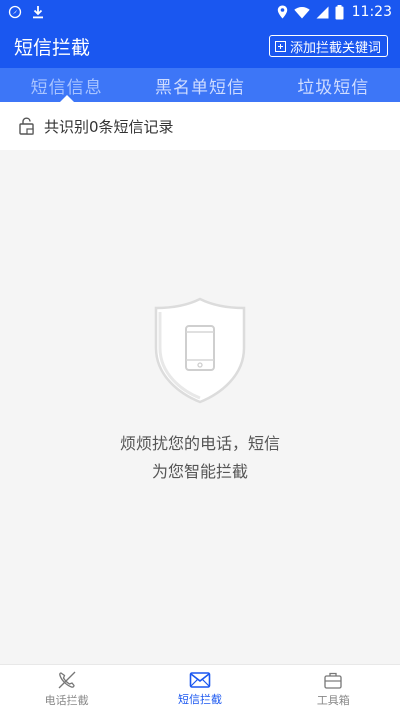 This screenshot has height=712, width=400. What do you see at coordinates (335, 47) in the screenshot?
I see `add-keyword-label: 添加拦截关键词` at bounding box center [335, 47].